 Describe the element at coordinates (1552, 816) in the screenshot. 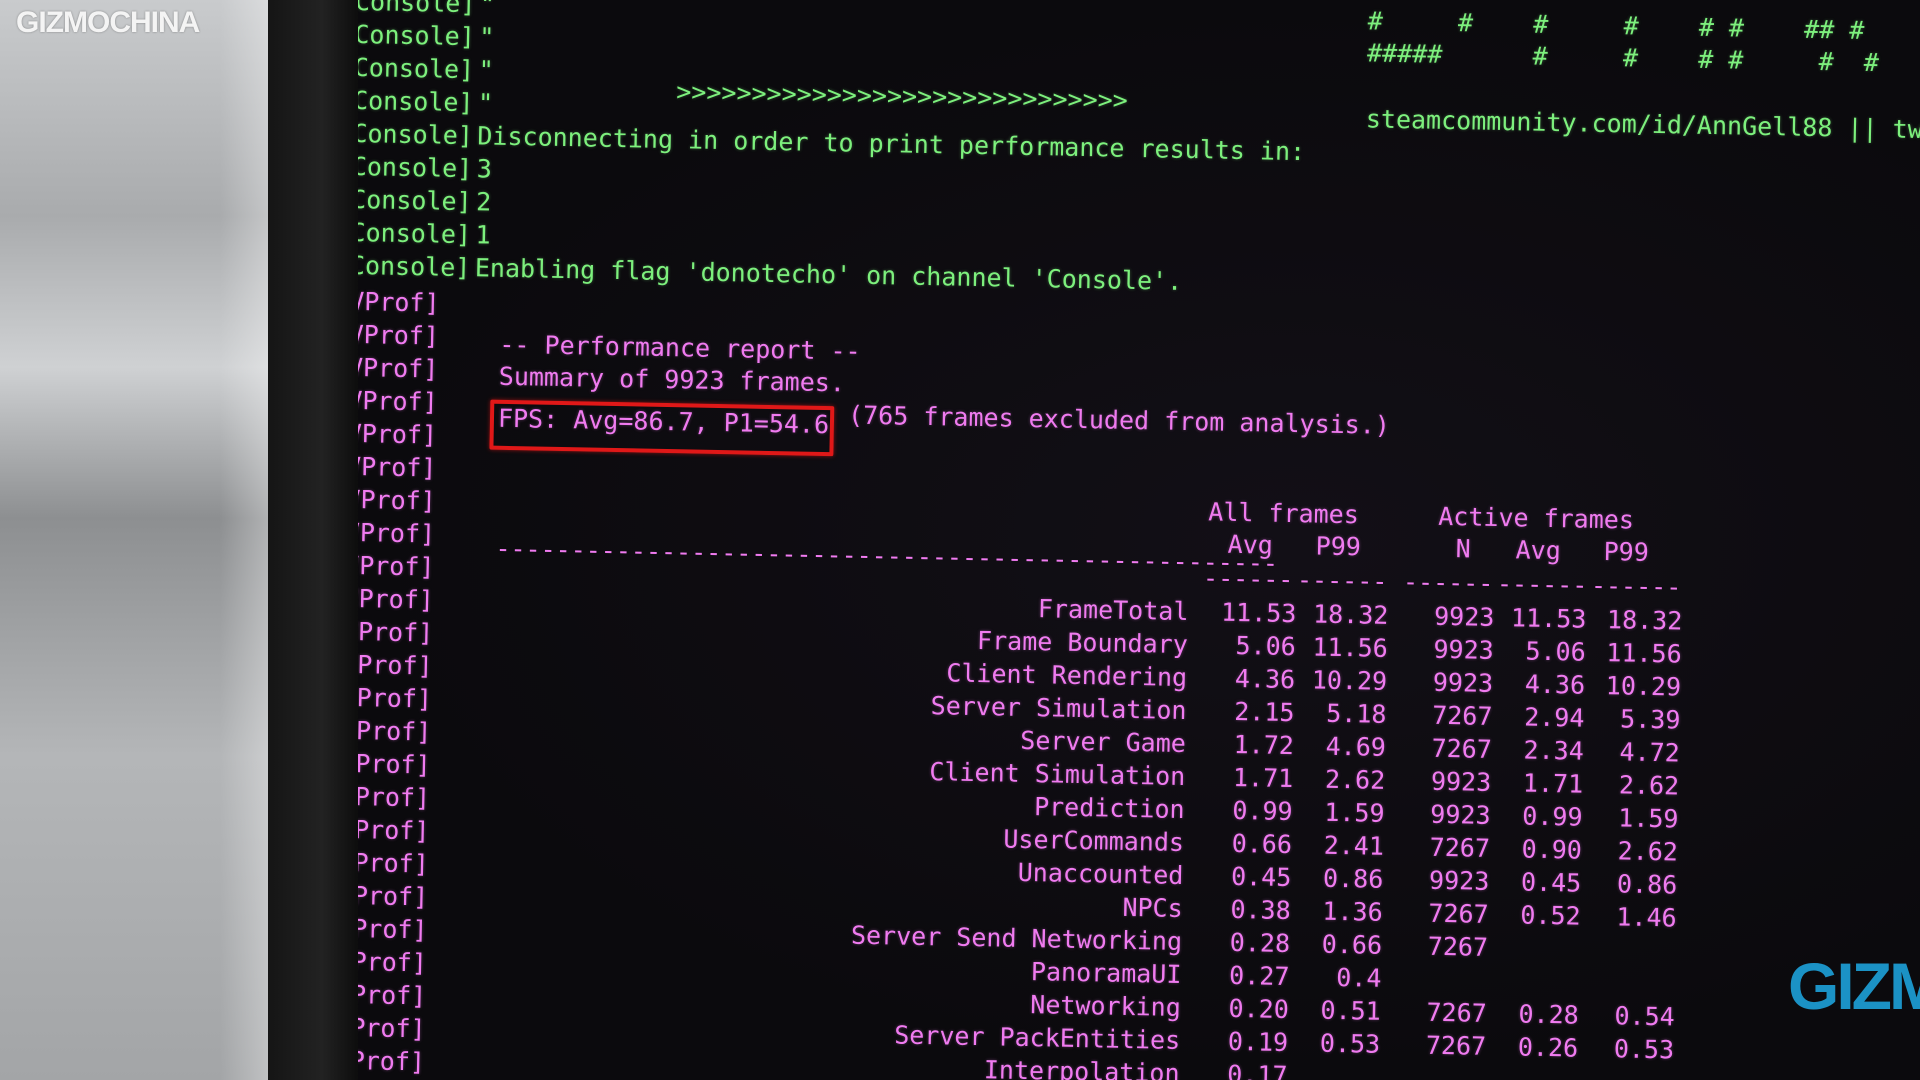

I see `row-active-avg: 0.99` at that location.